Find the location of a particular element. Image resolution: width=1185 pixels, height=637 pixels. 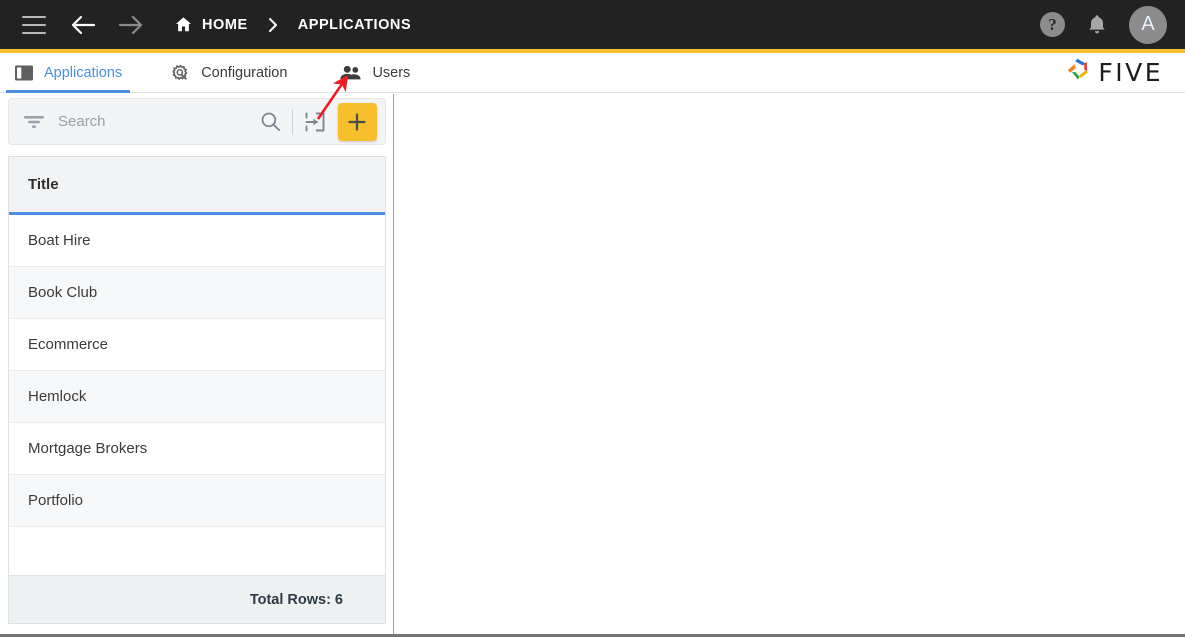

grid-empty-space is located at coordinates (197, 551).